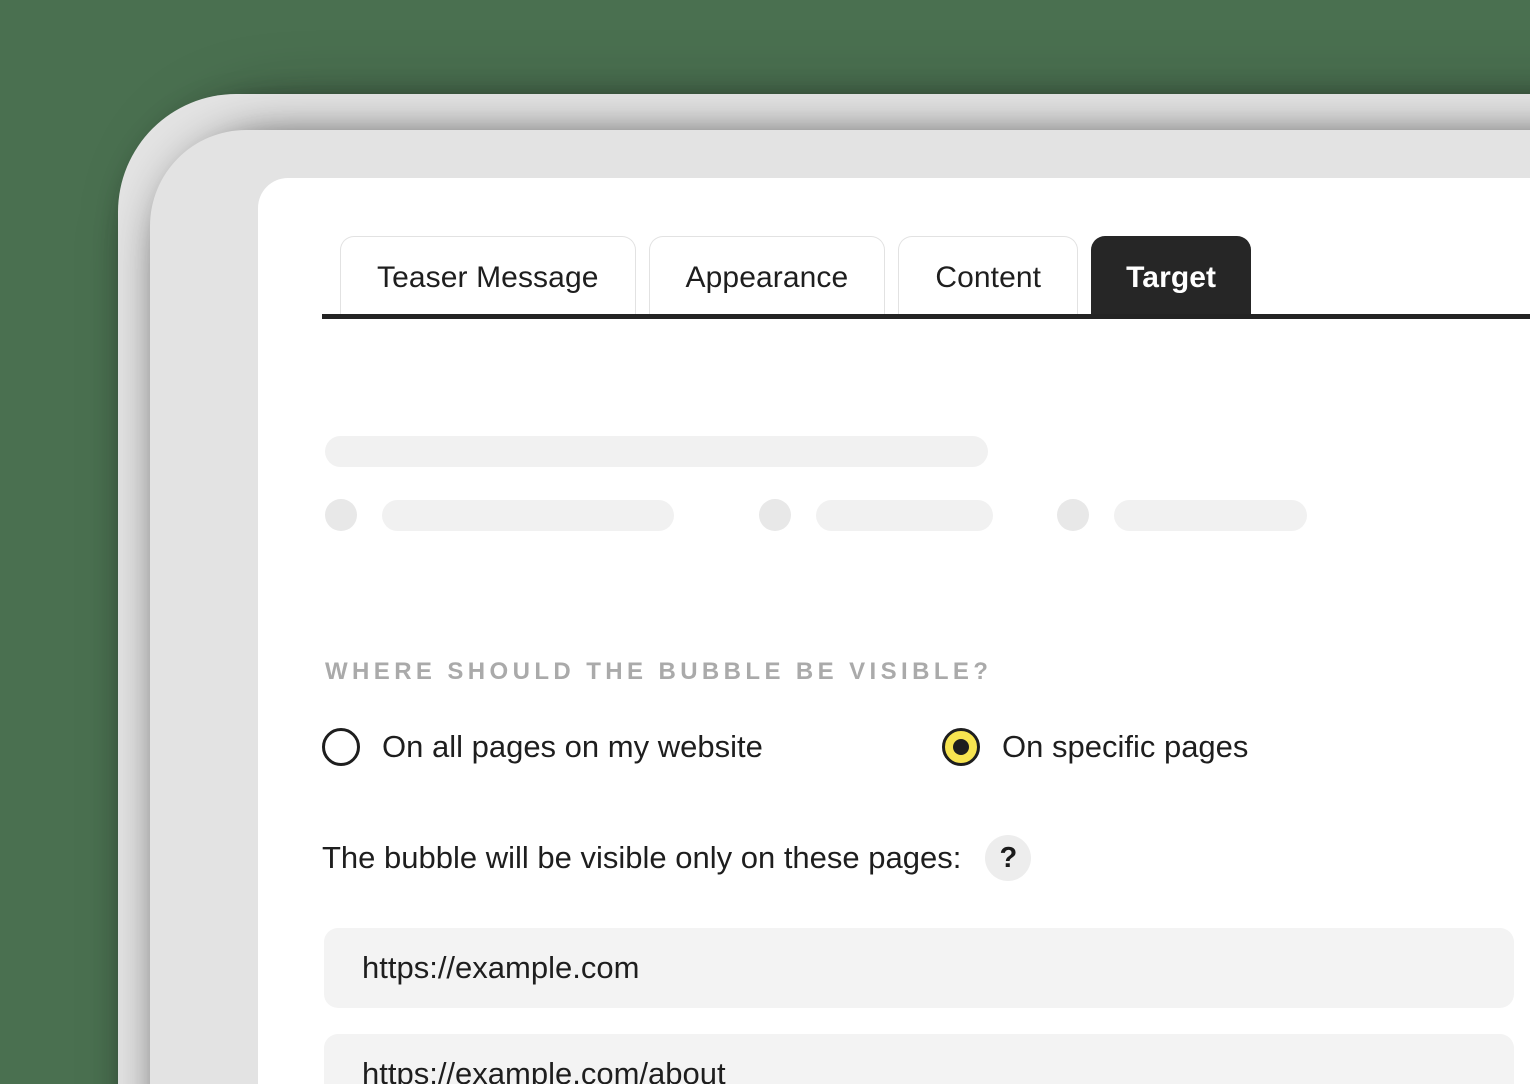 This screenshot has height=1084, width=1530. I want to click on radio-icon-selected, so click(961, 747).